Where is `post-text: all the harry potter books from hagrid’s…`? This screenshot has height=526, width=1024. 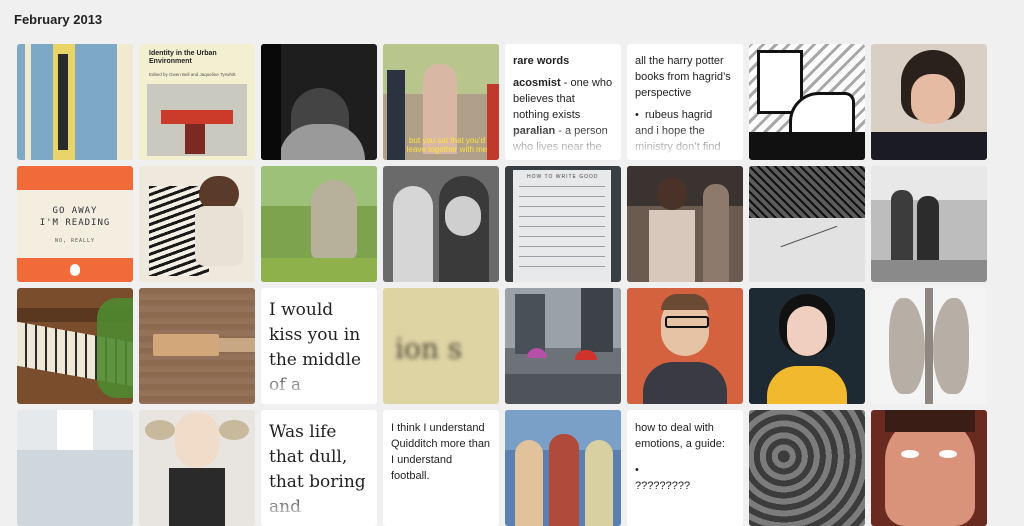
post-text: all the harry potter books from hagrid’s… is located at coordinates (683, 77).